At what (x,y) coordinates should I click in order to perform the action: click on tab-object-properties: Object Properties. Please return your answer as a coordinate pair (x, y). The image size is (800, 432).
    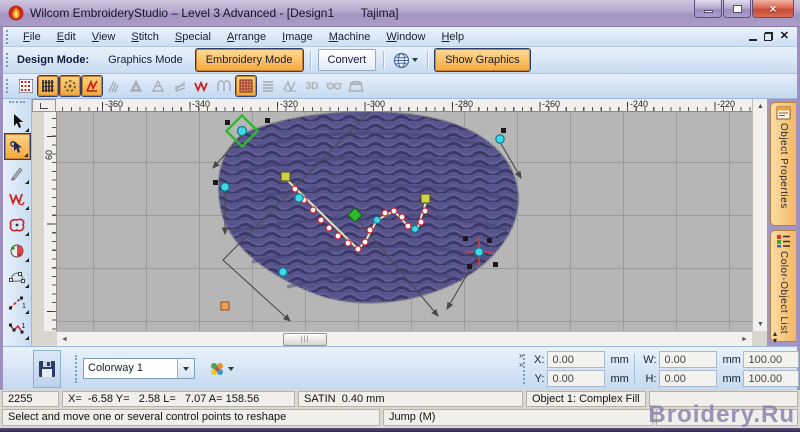
    Looking at the image, I should click on (783, 164).